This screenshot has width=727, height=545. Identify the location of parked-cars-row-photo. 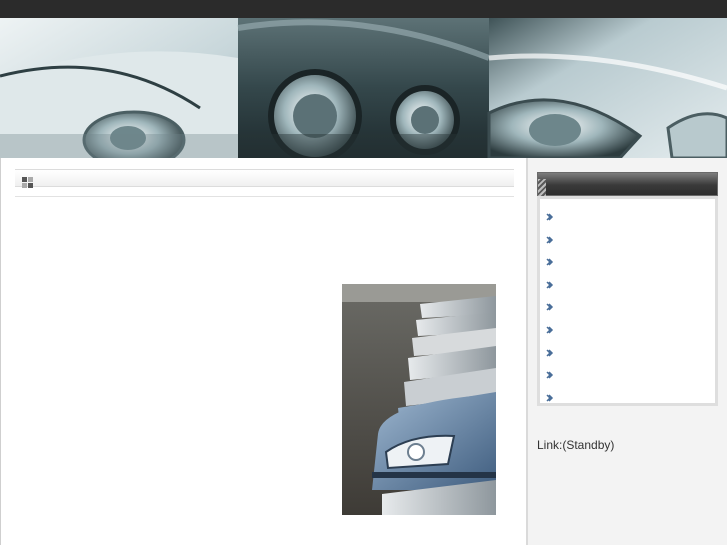
(419, 399).